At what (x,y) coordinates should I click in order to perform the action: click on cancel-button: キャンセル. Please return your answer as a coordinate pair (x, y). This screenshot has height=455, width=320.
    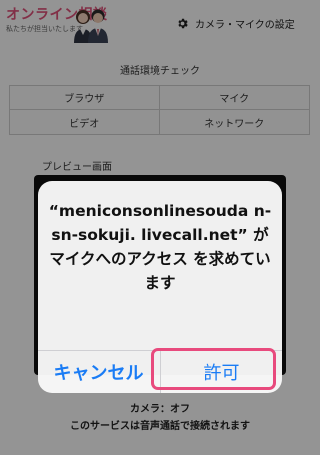
    Looking at the image, I should click on (98, 372).